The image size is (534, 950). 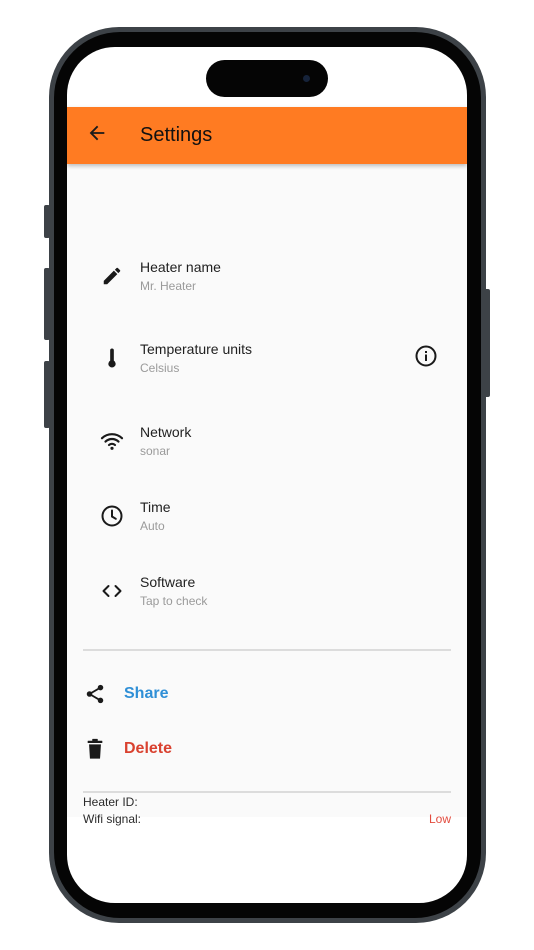 I want to click on camera-dot, so click(x=306, y=78).